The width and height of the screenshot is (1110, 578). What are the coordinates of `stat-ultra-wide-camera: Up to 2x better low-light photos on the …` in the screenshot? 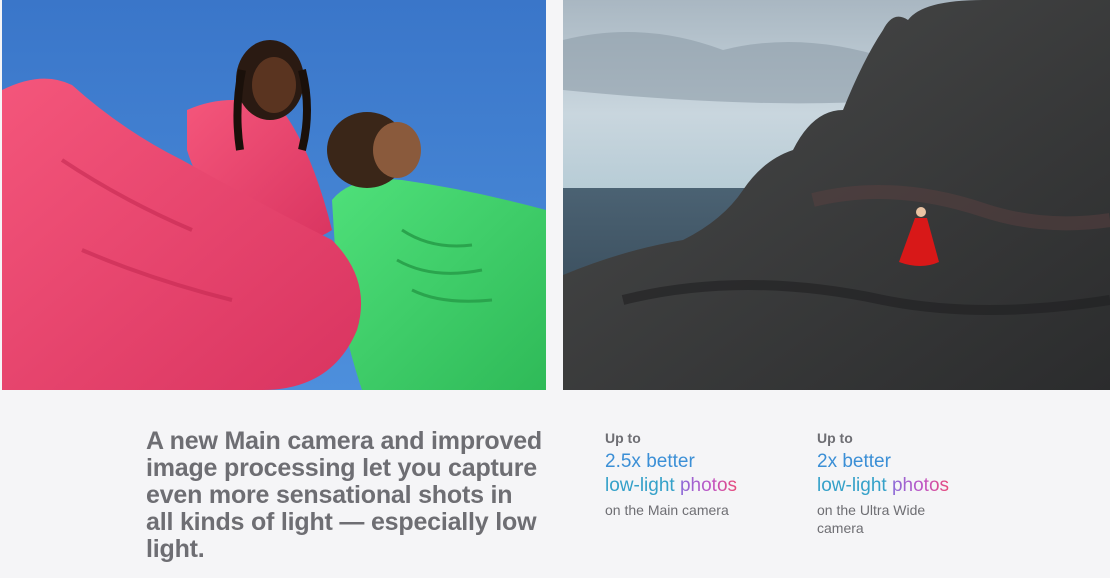 It's located at (917, 483).